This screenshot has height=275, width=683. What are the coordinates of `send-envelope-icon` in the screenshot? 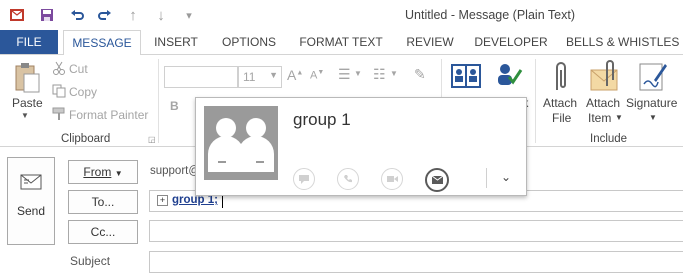 It's located at (31, 182).